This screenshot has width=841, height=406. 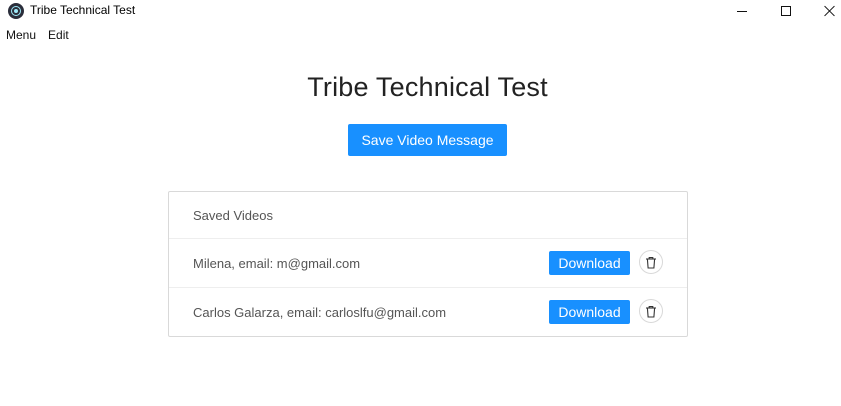 I want to click on list-header: Saved Videos, so click(x=428, y=215).